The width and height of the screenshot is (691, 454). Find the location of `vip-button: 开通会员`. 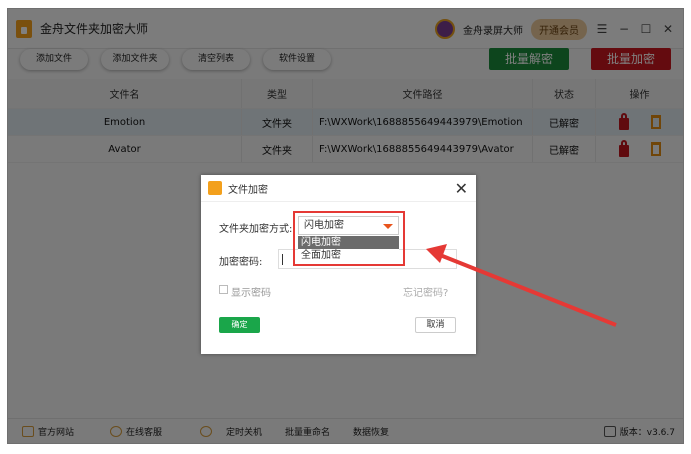

vip-button: 开通会员 is located at coordinates (559, 29).